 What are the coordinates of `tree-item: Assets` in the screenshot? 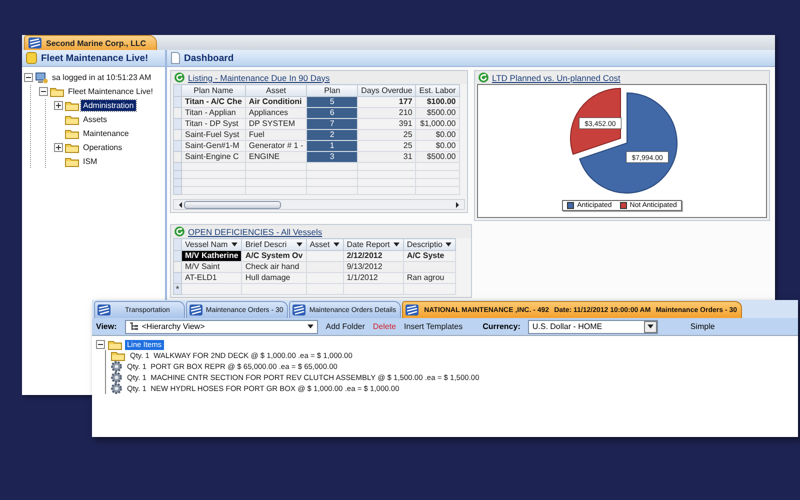 It's located at (95, 119).